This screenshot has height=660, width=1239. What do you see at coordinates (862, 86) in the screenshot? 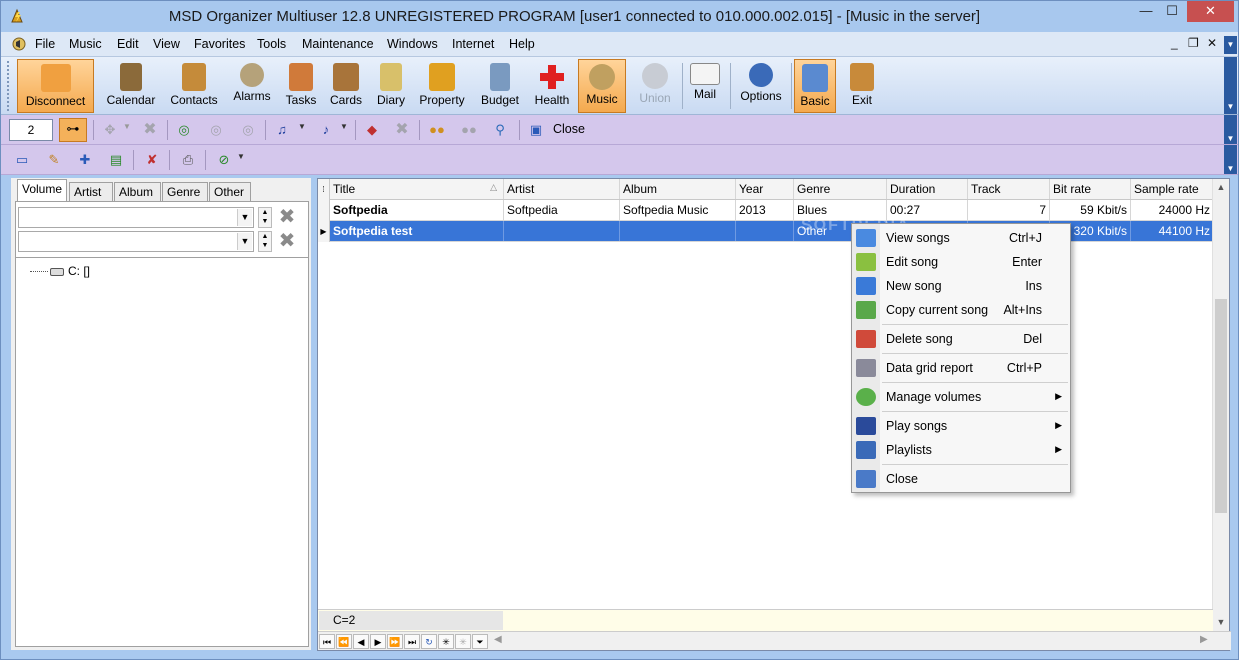
I see `exit-button: Exit` at bounding box center [862, 86].